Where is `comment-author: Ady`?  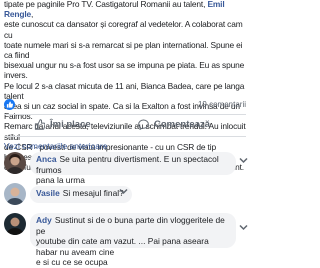
comment-author: Ady is located at coordinates (44, 220).